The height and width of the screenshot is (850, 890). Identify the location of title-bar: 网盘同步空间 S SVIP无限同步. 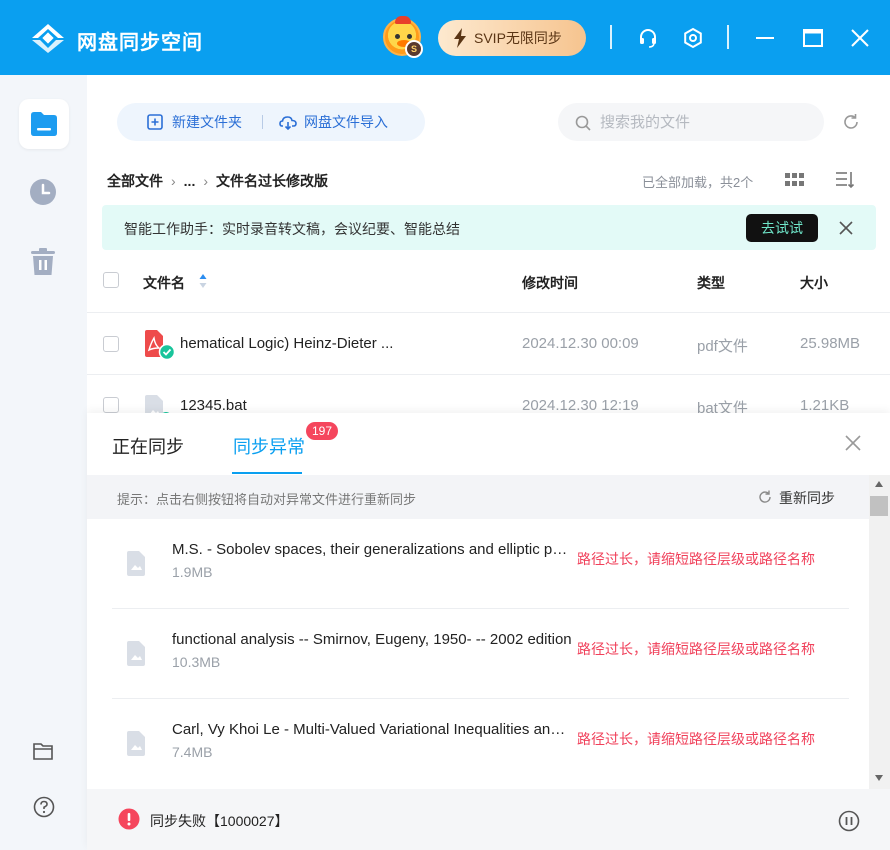
(445, 37).